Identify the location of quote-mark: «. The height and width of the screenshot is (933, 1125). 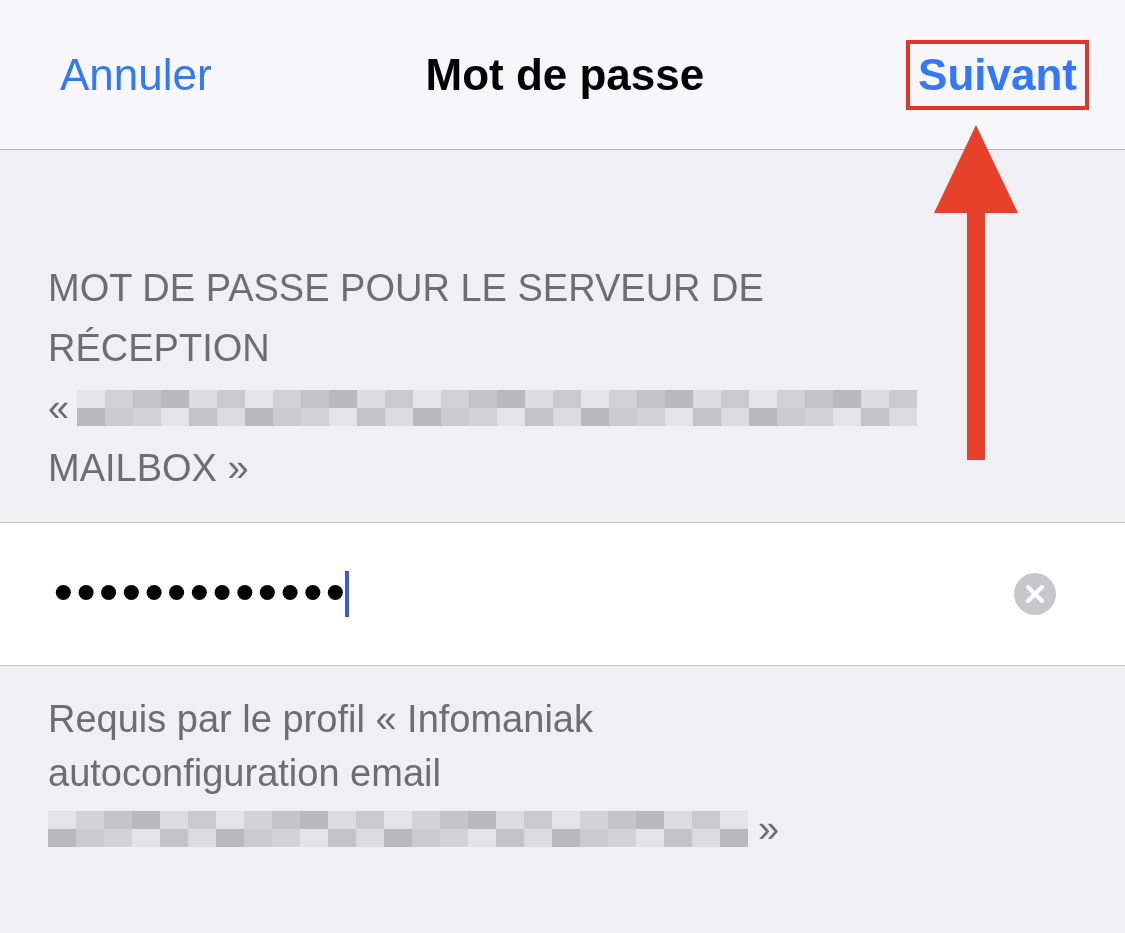
(59, 408).